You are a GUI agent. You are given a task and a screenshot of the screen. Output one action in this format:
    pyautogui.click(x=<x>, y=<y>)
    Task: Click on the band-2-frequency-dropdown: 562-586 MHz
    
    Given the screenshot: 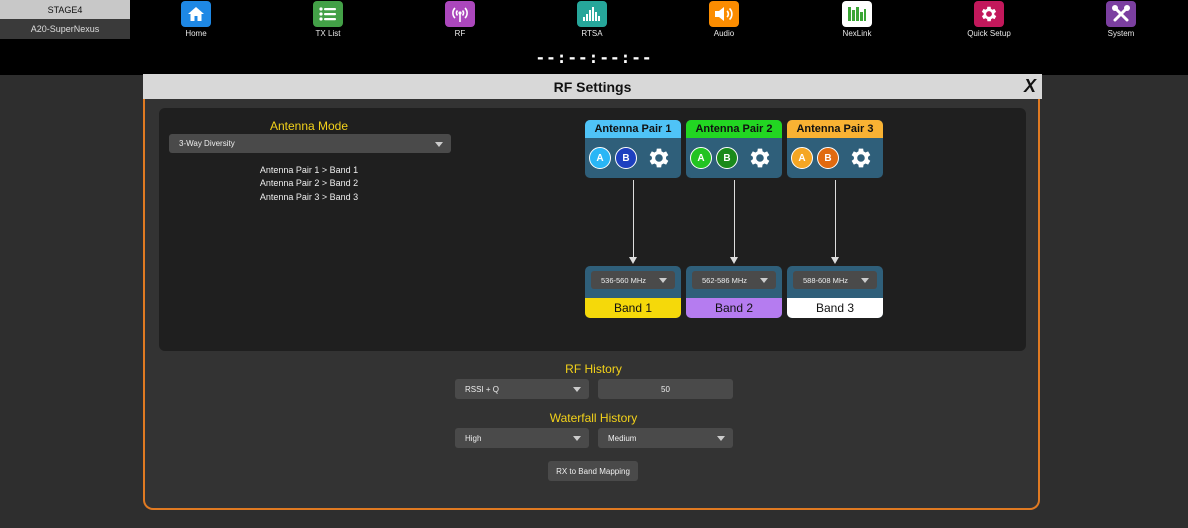 What is the action you would take?
    pyautogui.click(x=734, y=280)
    